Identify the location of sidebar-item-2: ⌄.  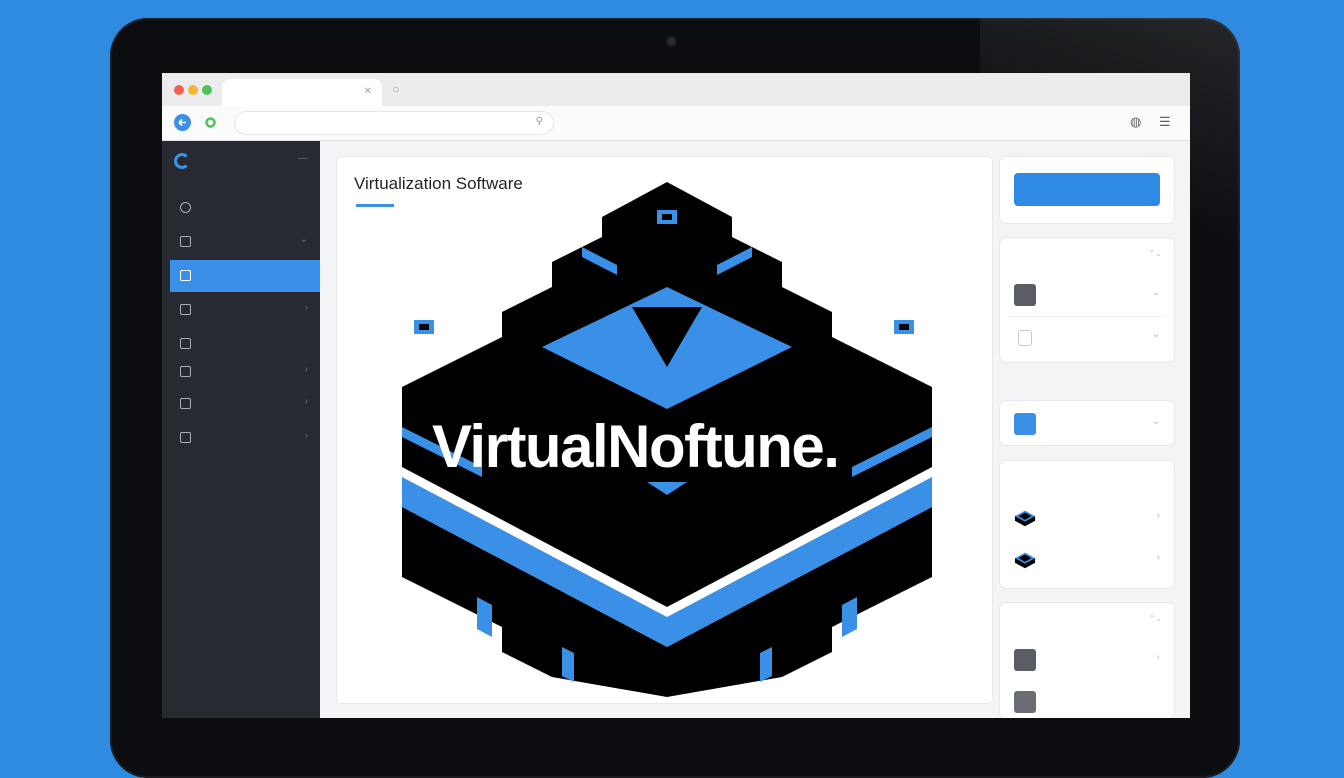
(245, 242).